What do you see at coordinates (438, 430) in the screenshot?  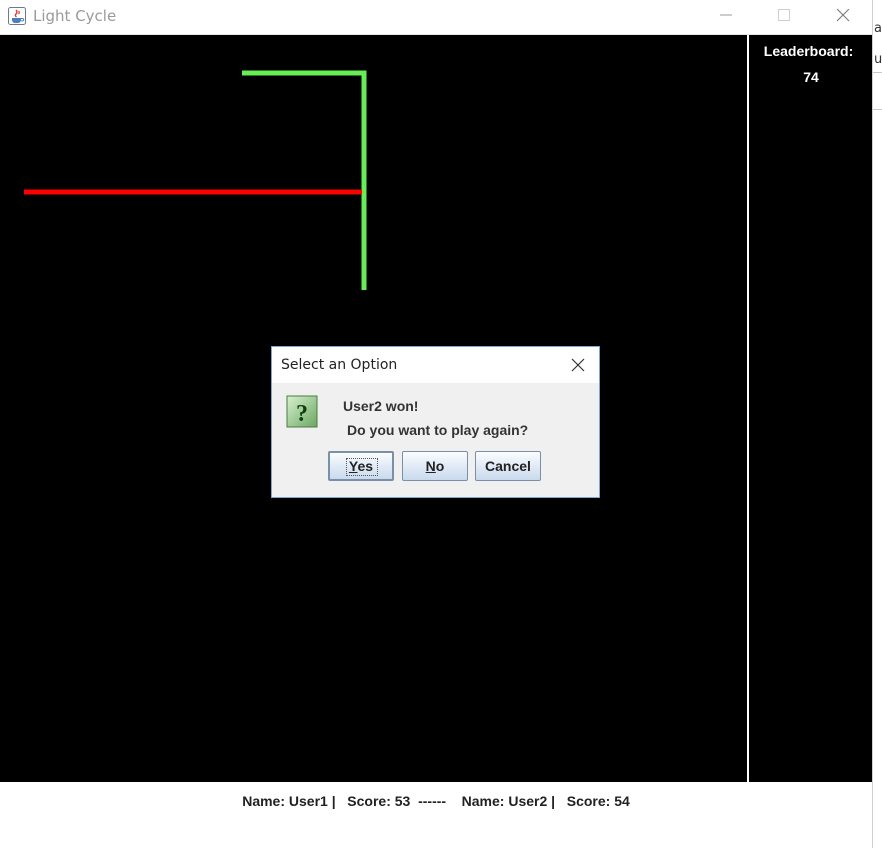 I see `dialog-message-question: Do you want to play again?` at bounding box center [438, 430].